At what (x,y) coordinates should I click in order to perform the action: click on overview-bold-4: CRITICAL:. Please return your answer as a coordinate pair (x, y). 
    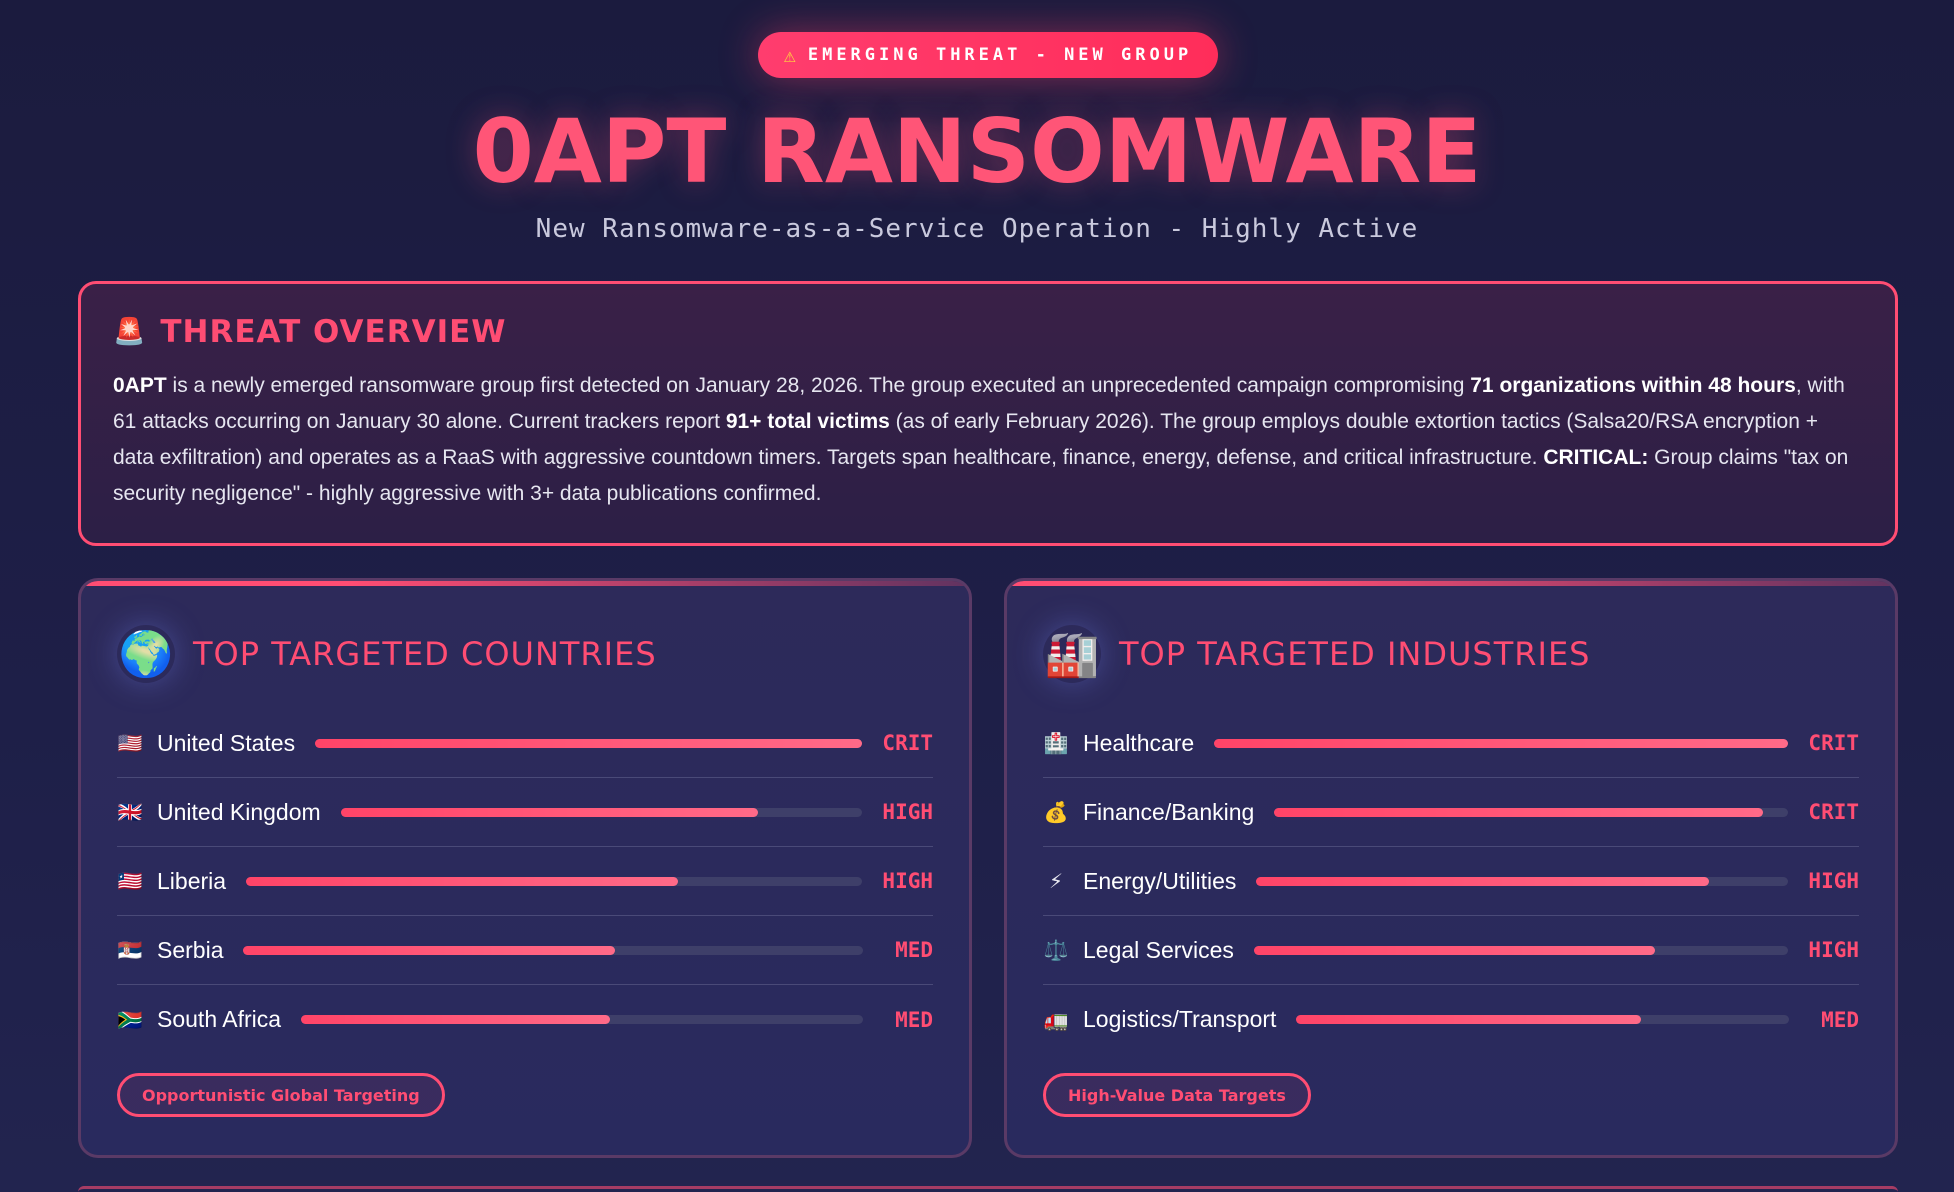
    Looking at the image, I should click on (1596, 457).